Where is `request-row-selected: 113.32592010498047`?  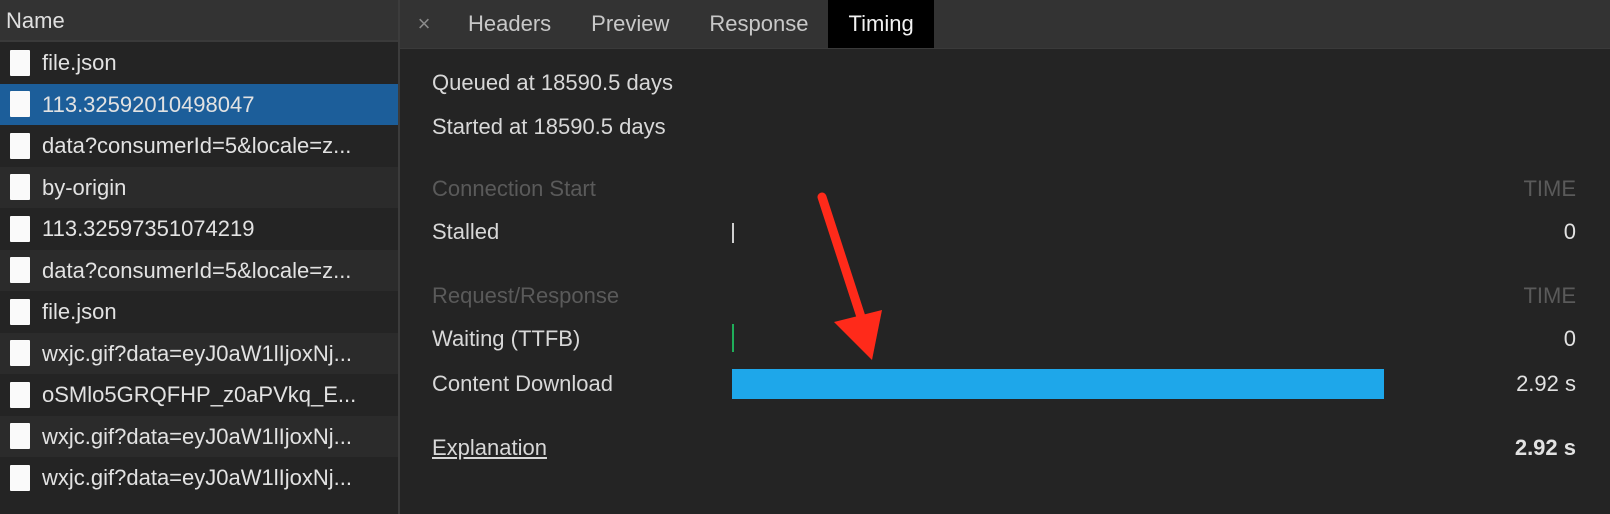
request-row-selected: 113.32592010498047 is located at coordinates (199, 104).